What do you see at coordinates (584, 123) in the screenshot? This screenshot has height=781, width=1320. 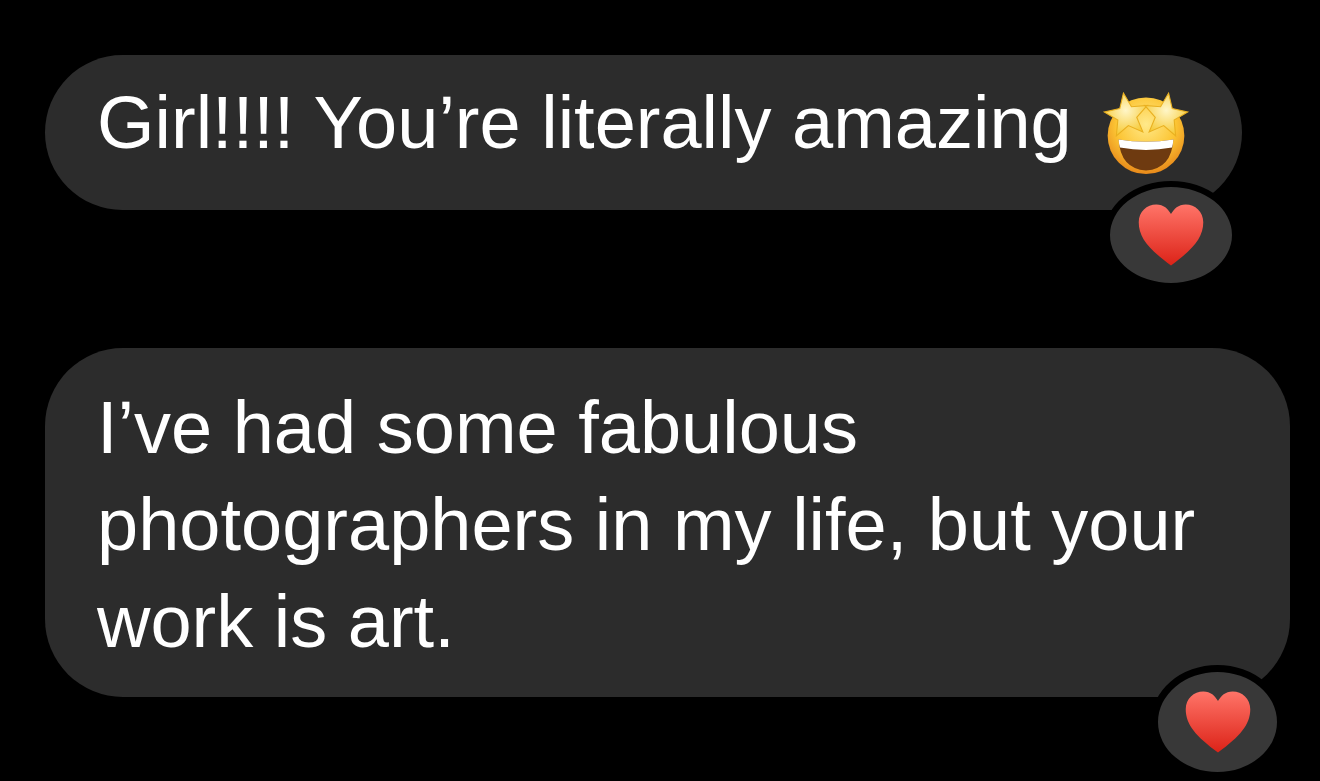 I see `message-text: Girl!!!! You’re literally amazing` at bounding box center [584, 123].